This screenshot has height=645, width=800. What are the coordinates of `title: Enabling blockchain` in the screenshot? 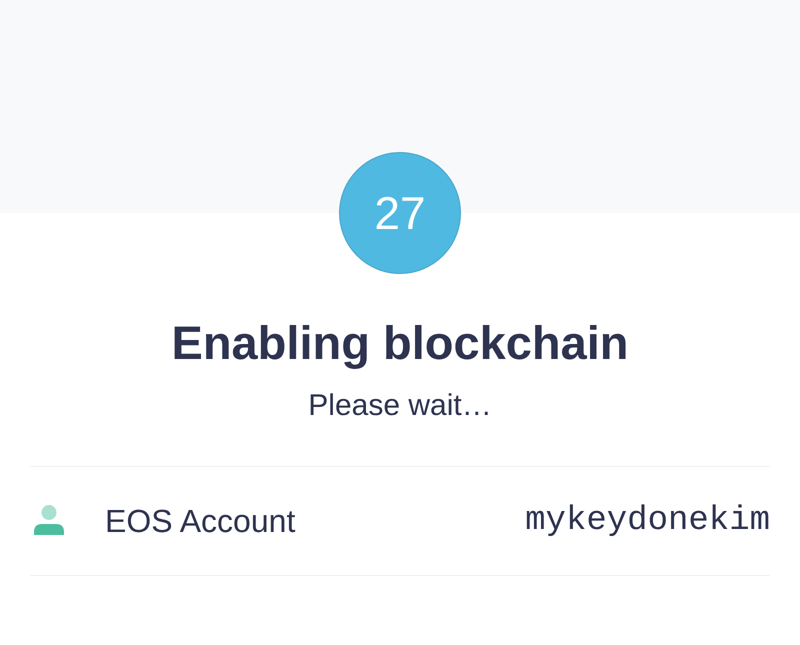 It's located at (399, 343).